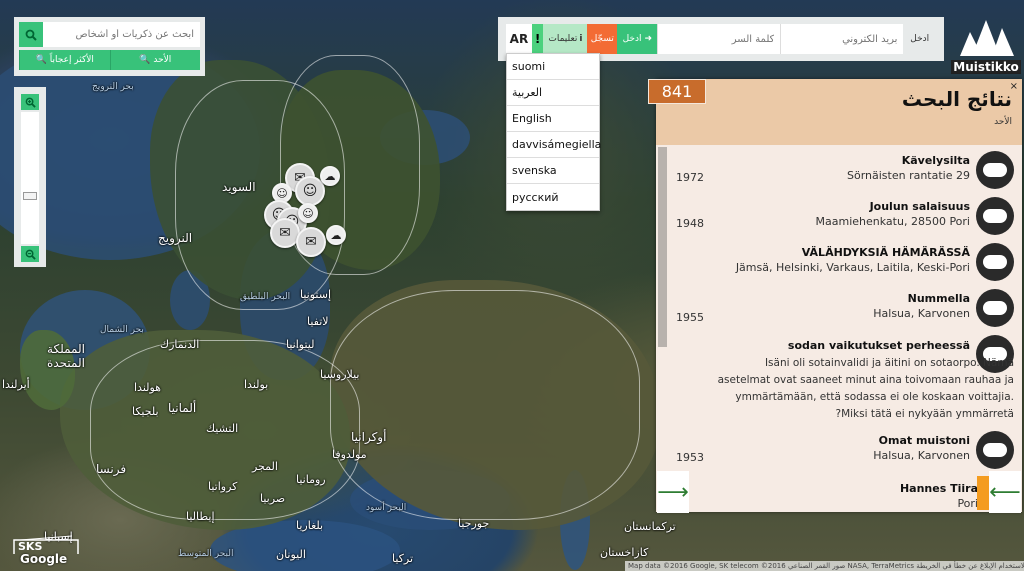 The width and height of the screenshot is (1024, 571). What do you see at coordinates (673, 492) in the screenshot?
I see `next-arrow-button: ⟶` at bounding box center [673, 492].